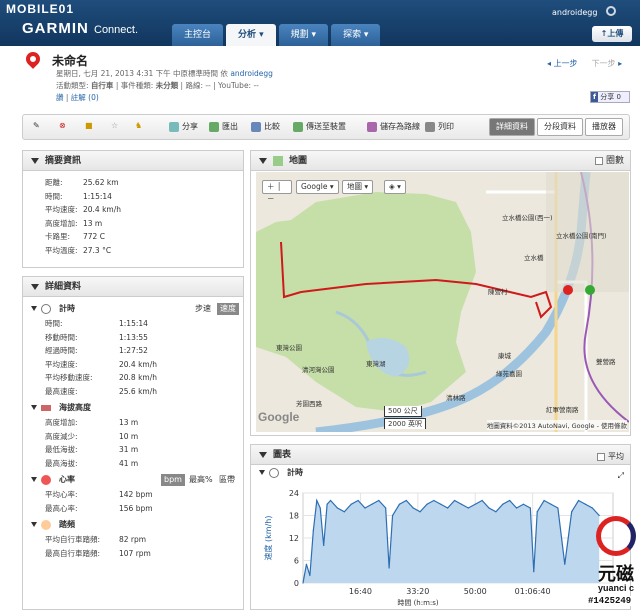  Describe the element at coordinates (62, 125) in the screenshot. I see `delete-icon: ⊗` at that location.